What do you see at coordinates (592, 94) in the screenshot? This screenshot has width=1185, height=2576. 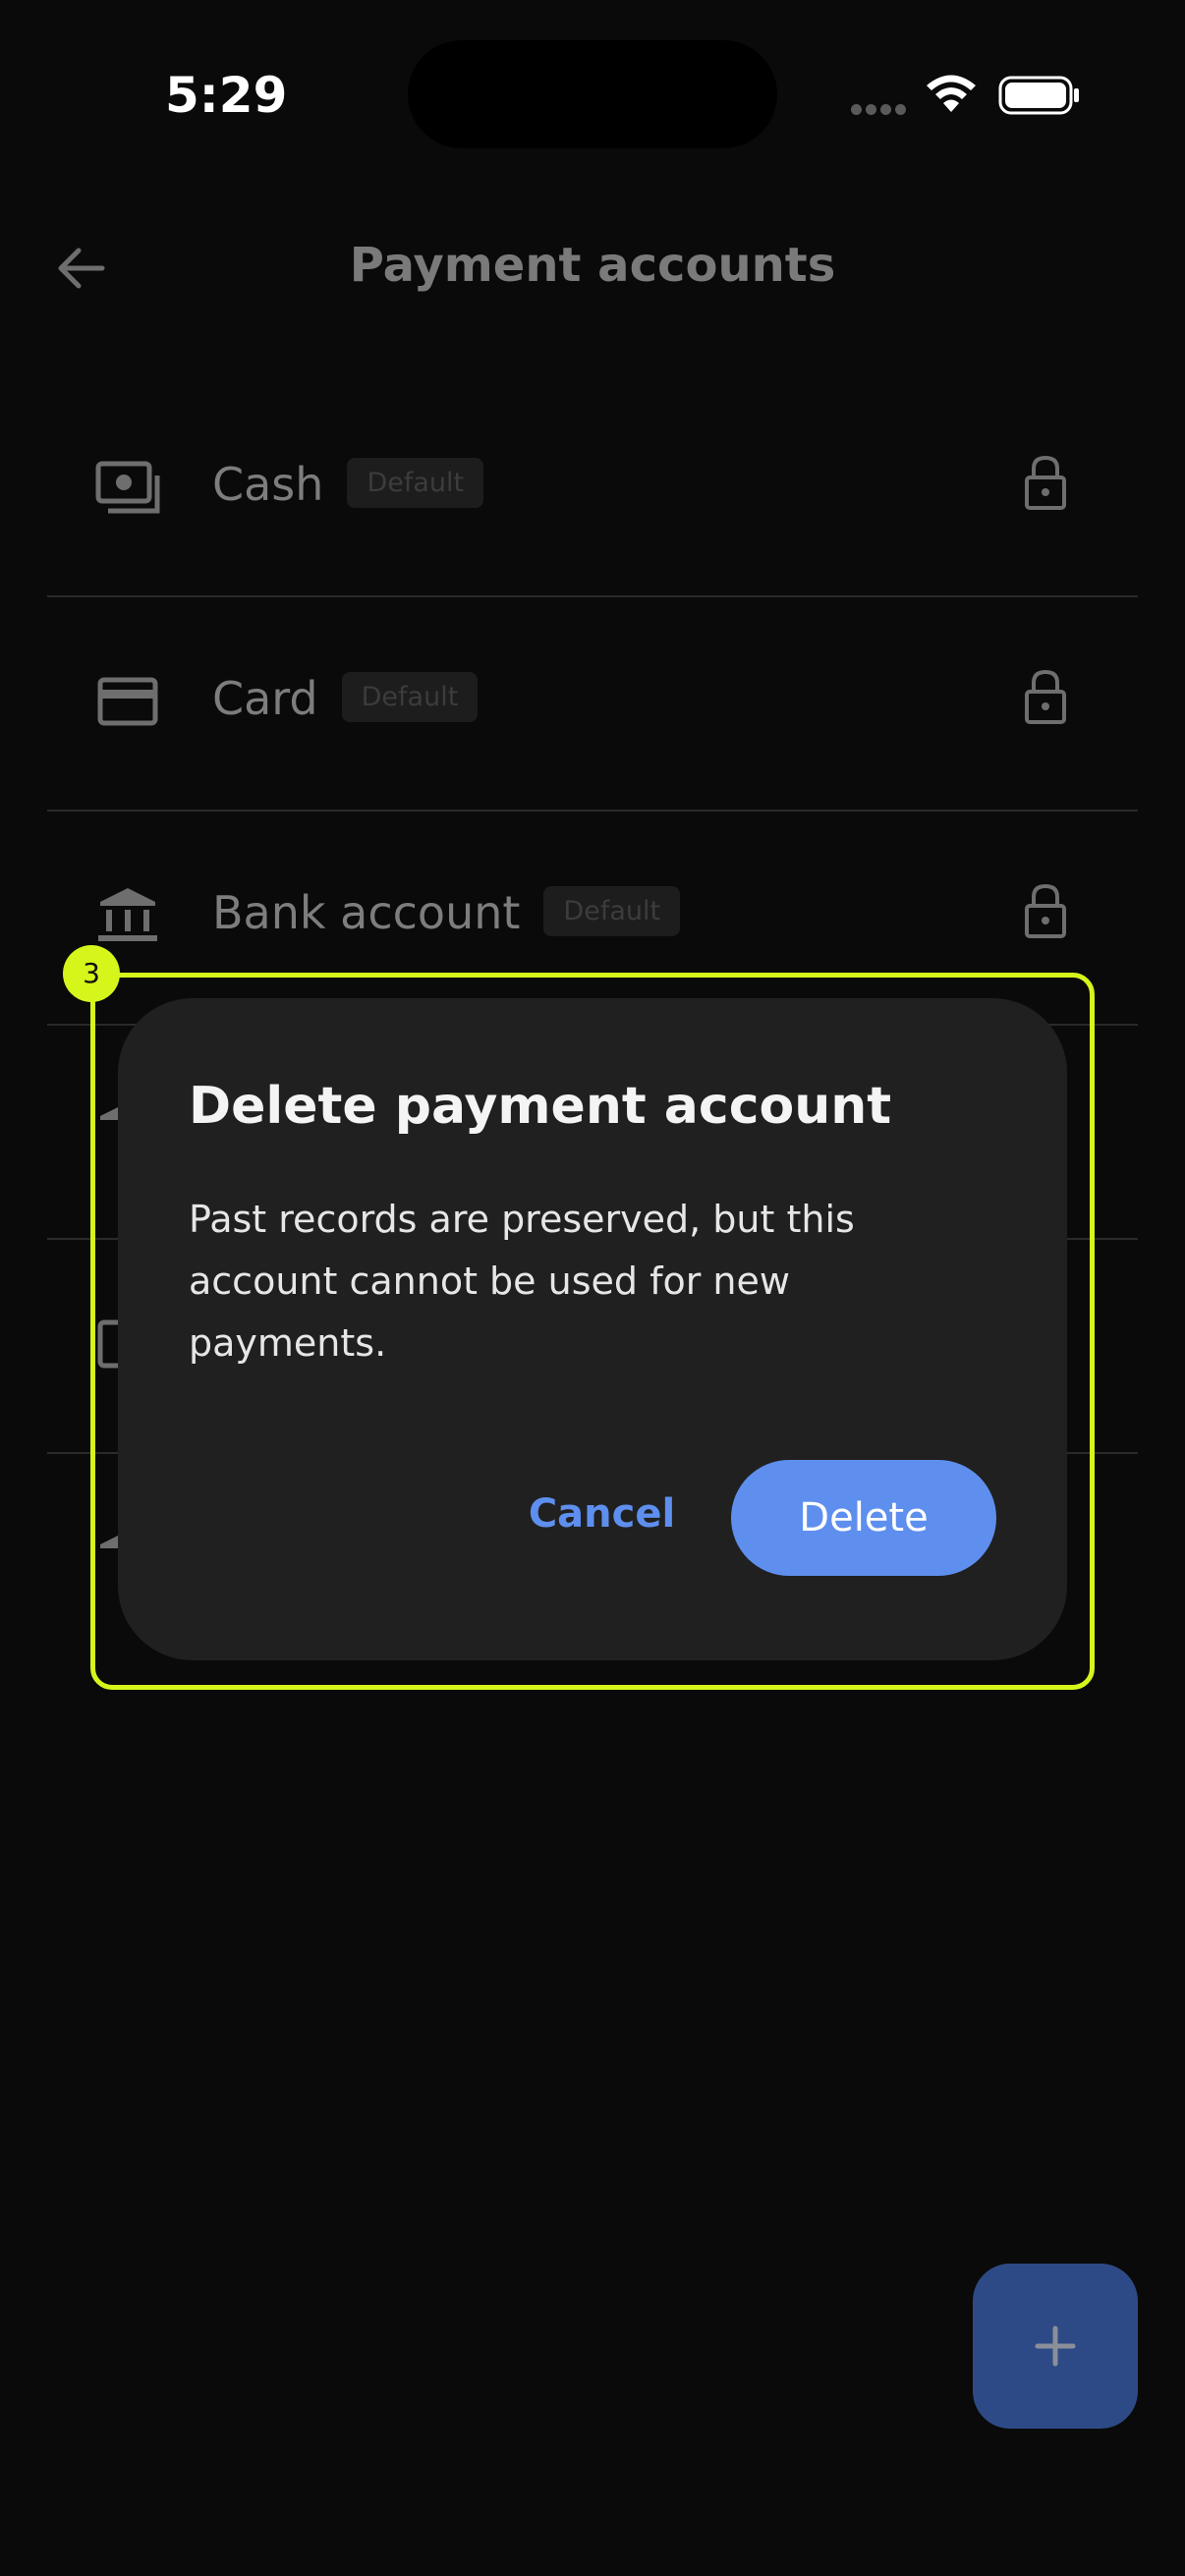 I see `dynamic-island` at bounding box center [592, 94].